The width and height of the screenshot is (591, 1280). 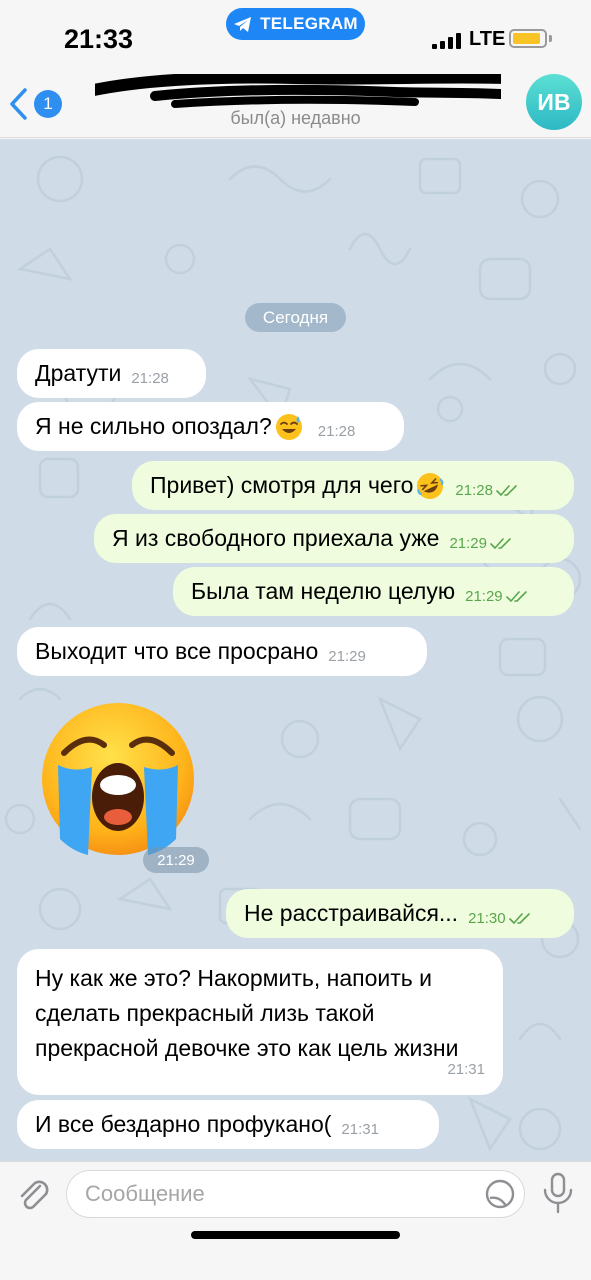 What do you see at coordinates (298, 91) in the screenshot?
I see `contact-name-redacted` at bounding box center [298, 91].